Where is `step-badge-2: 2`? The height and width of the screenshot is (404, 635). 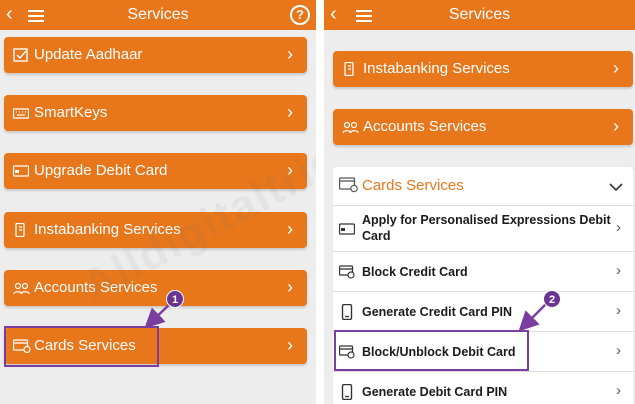 step-badge-2: 2 is located at coordinates (552, 299).